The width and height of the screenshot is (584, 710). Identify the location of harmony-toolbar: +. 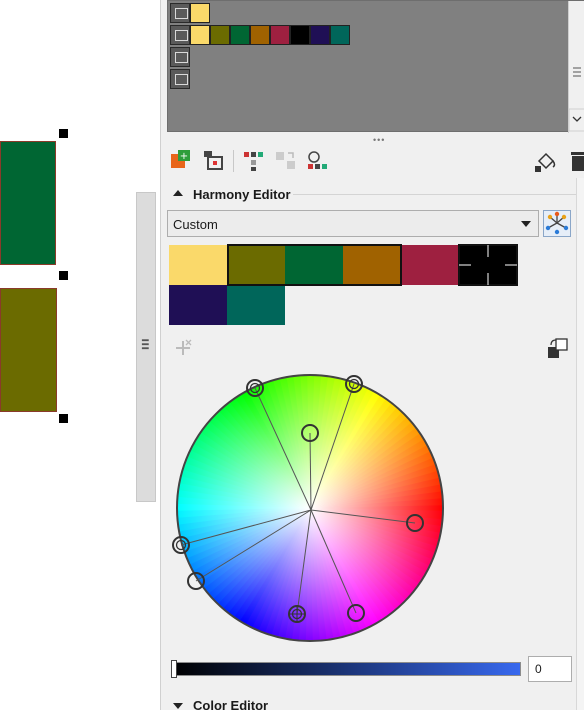
(372, 160).